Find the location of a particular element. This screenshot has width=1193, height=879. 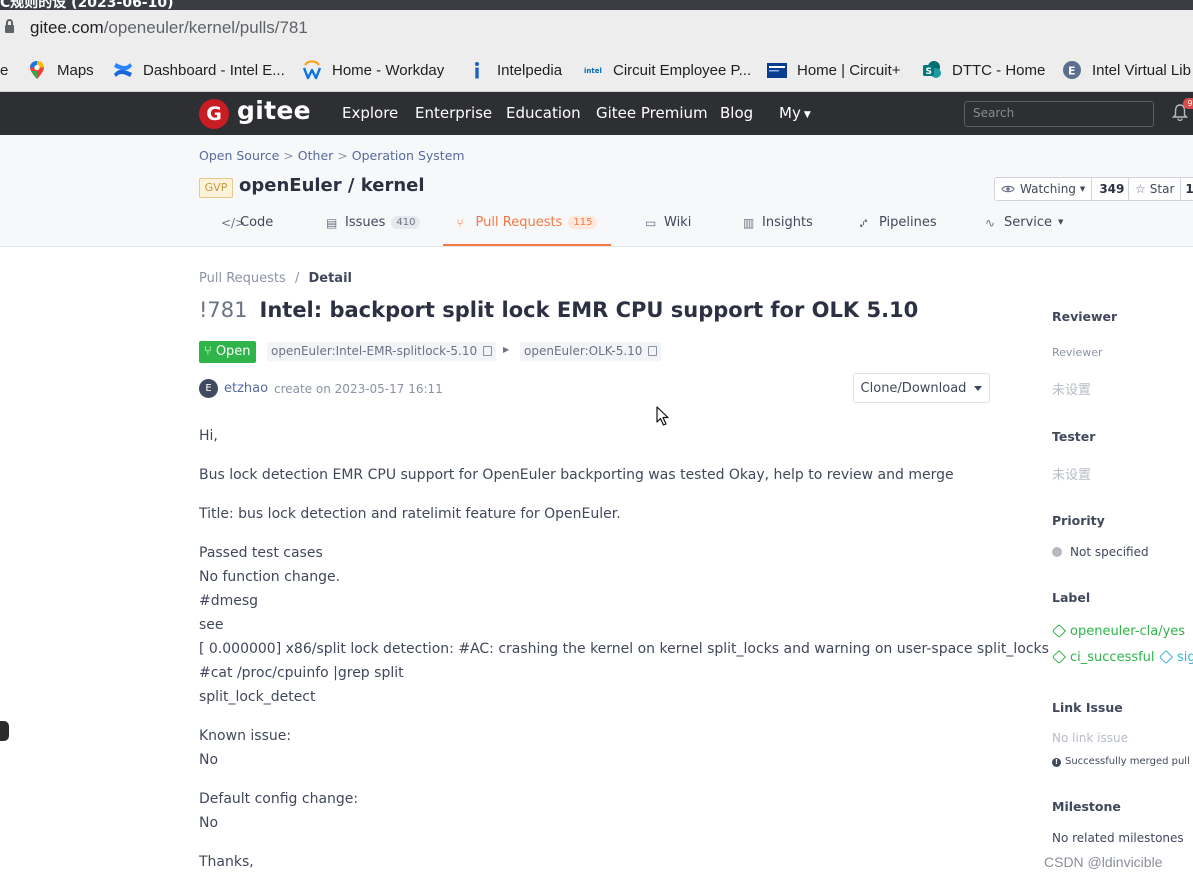

reviewer-value: 未设置 is located at coordinates (1071, 388).